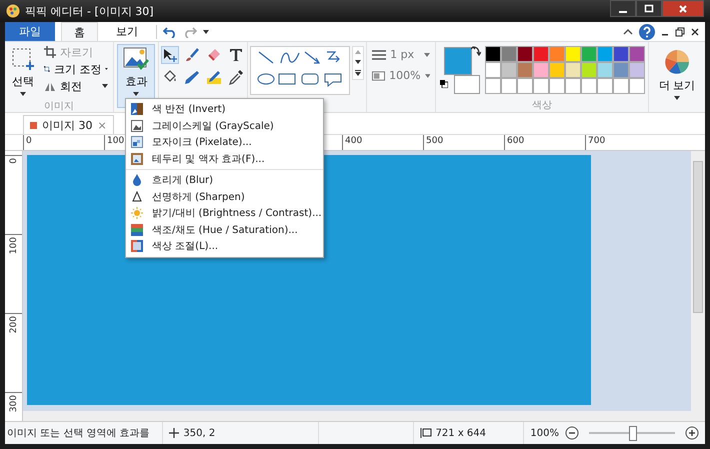 The height and width of the screenshot is (449, 710). I want to click on help-icon, so click(647, 32).